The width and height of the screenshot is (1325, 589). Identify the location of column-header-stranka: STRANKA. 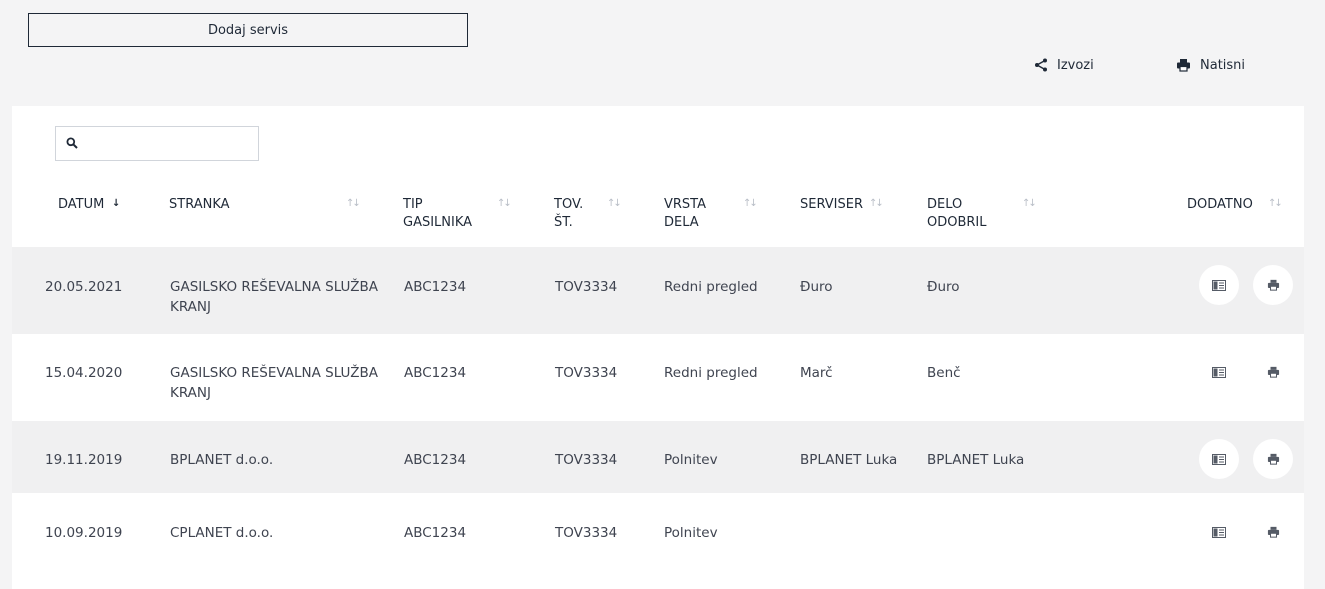
(199, 205).